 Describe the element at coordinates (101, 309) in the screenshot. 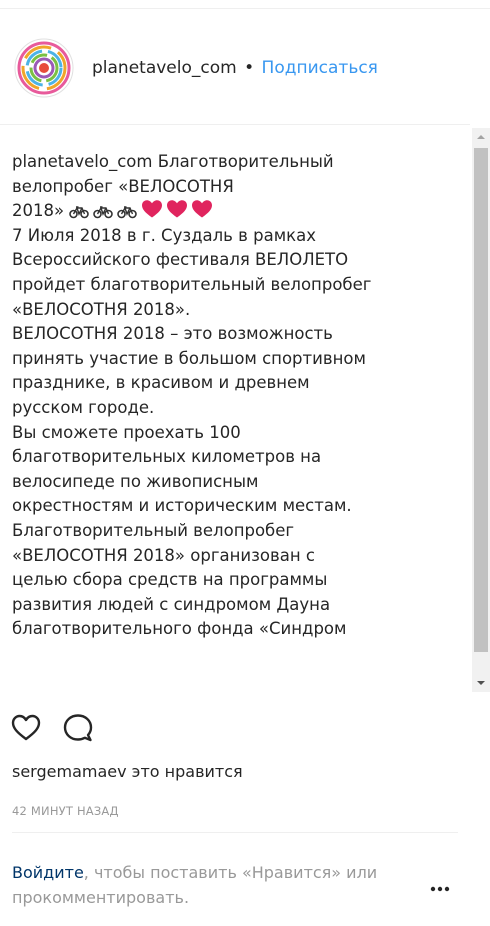

I see `caption-line: «ВЕЛОСОТНЯ 2018».` at that location.